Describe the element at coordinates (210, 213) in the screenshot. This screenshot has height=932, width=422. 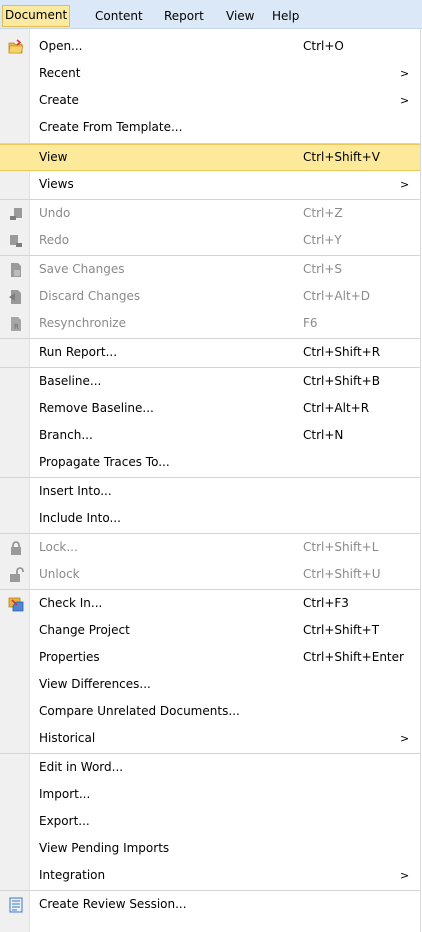
I see `menu-item-undo: Undo Ctrl+Z` at that location.